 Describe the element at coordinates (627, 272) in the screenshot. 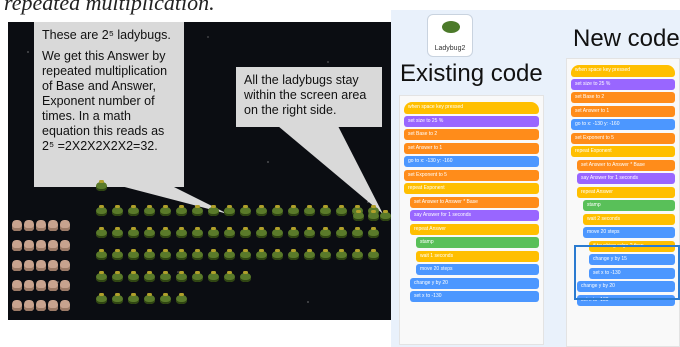

I see `new-code-highlight` at that location.